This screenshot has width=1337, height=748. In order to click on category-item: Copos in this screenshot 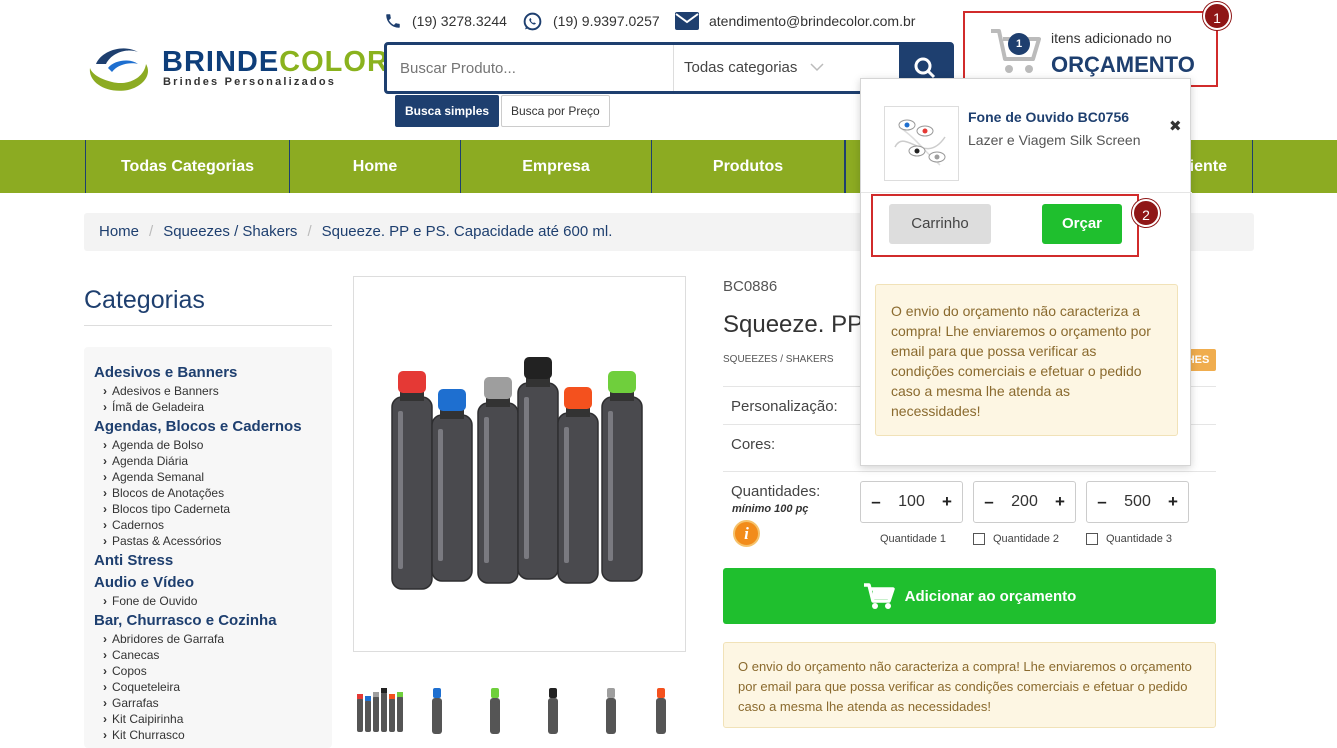, I will do `click(213, 671)`.